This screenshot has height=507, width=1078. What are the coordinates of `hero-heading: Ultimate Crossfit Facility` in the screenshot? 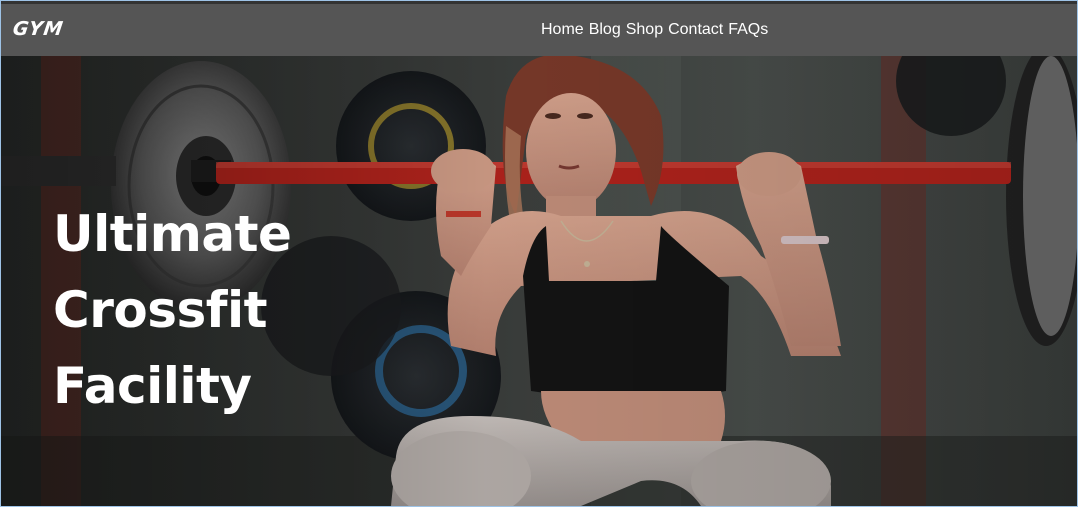 It's located at (172, 310).